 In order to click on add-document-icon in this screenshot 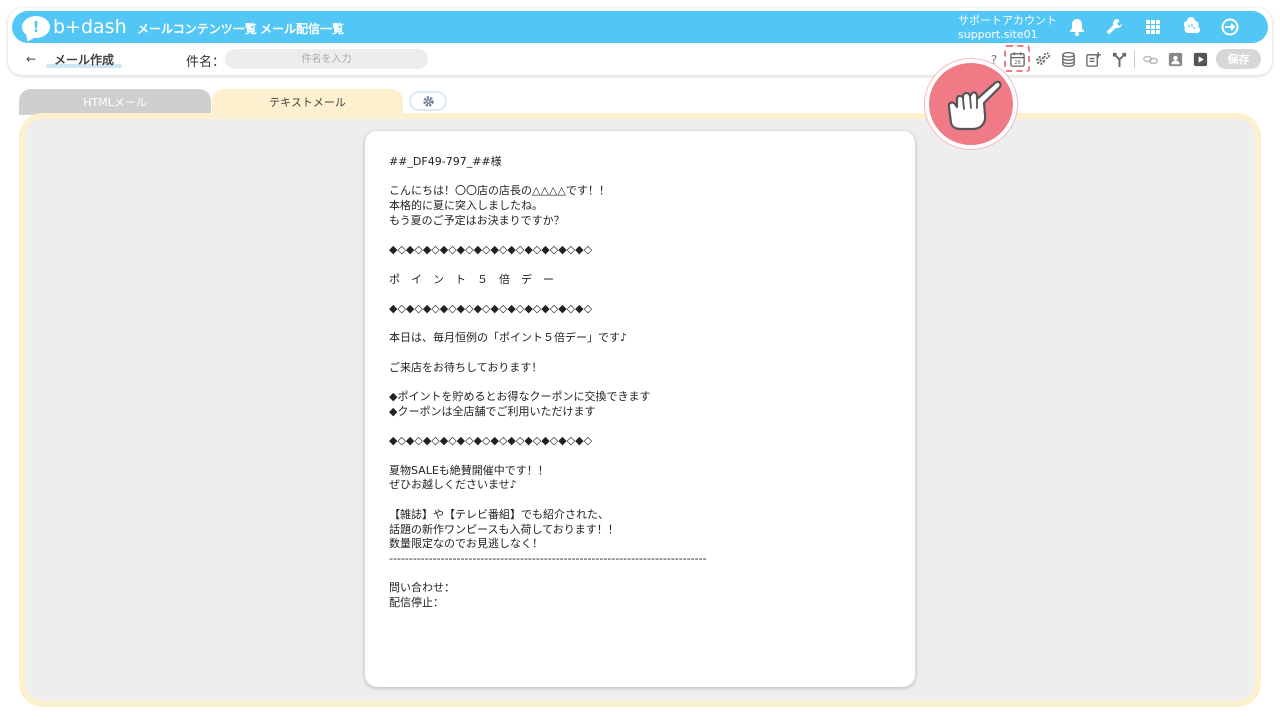, I will do `click(1093, 59)`.